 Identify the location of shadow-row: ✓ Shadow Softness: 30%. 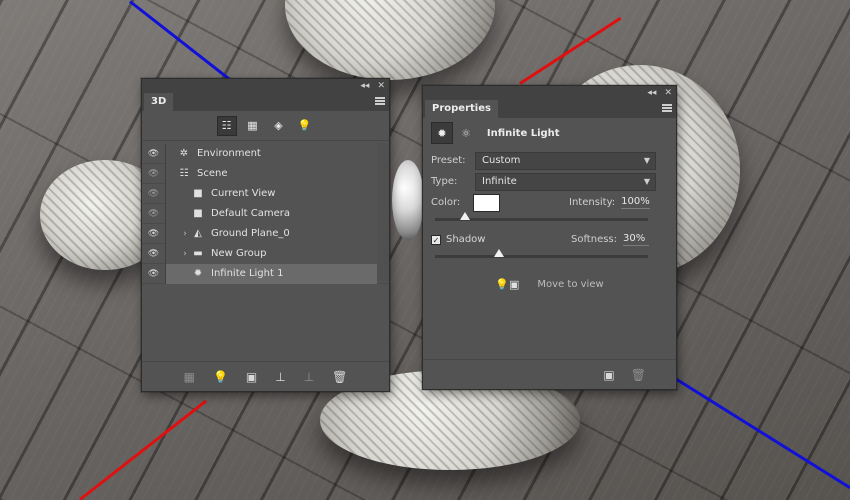
(549, 239).